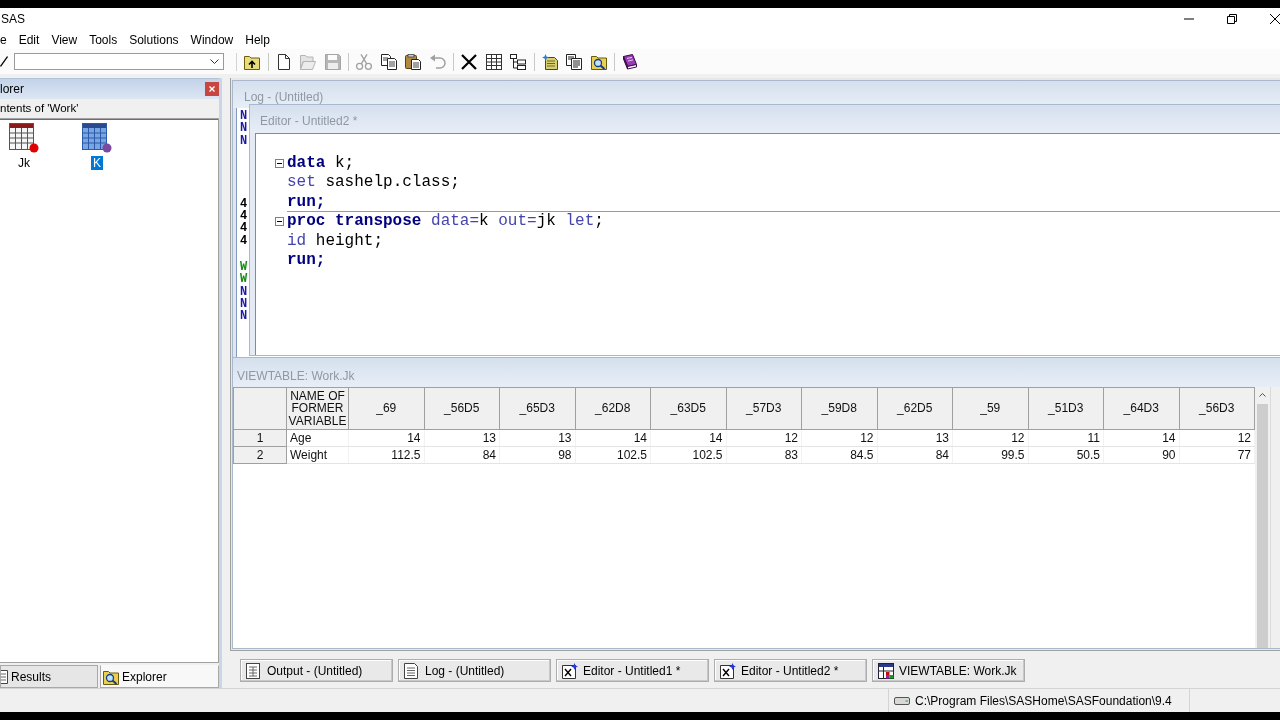 The image size is (1280, 720). Describe the element at coordinates (309, 121) in the screenshot. I see `window-title: Editor - Untitled2 *` at that location.